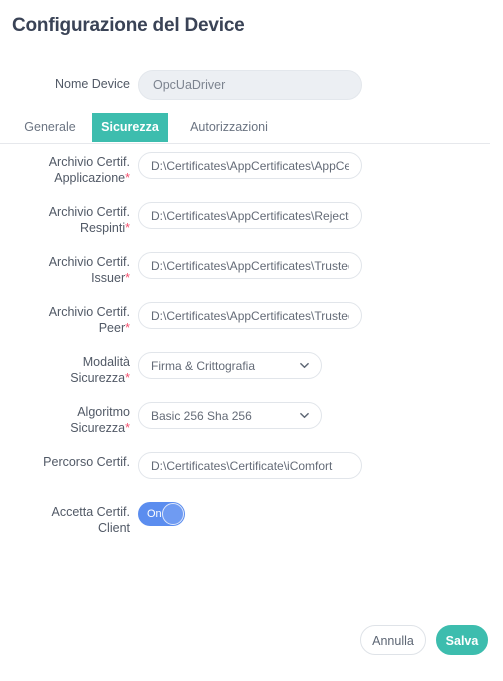 The height and width of the screenshot is (681, 503). What do you see at coordinates (250, 465) in the screenshot?
I see `input-percorso-certif` at bounding box center [250, 465].